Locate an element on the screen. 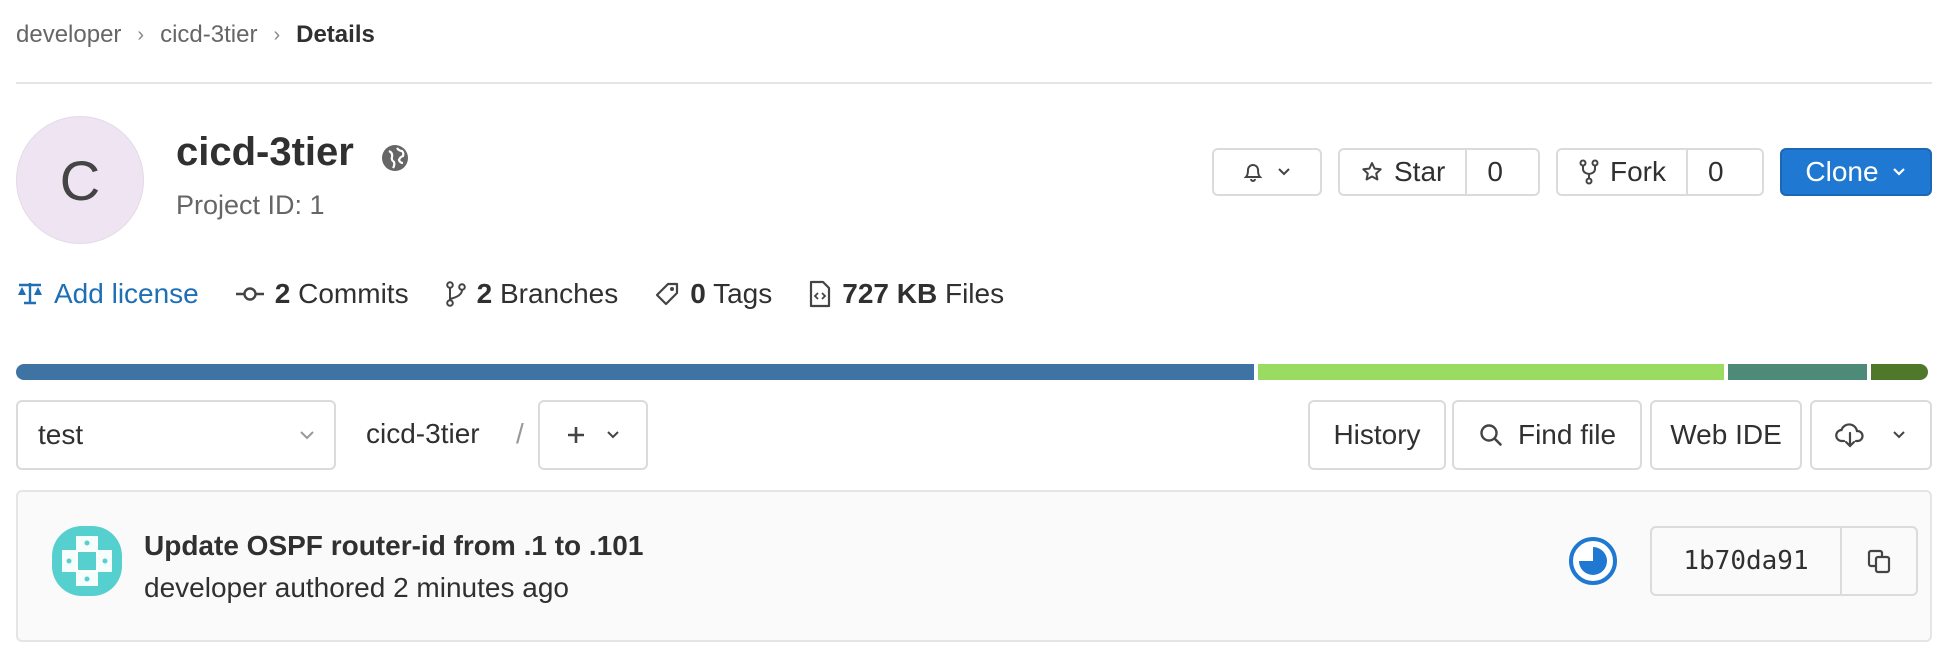 This screenshot has width=1942, height=656. files-link: 727 KB Files is located at coordinates (906, 294).